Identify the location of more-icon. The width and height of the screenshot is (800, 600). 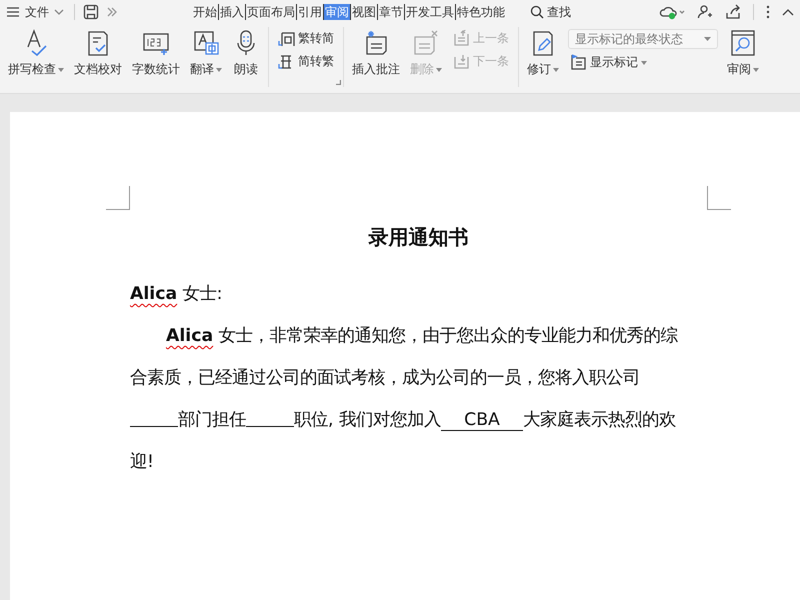
(768, 12).